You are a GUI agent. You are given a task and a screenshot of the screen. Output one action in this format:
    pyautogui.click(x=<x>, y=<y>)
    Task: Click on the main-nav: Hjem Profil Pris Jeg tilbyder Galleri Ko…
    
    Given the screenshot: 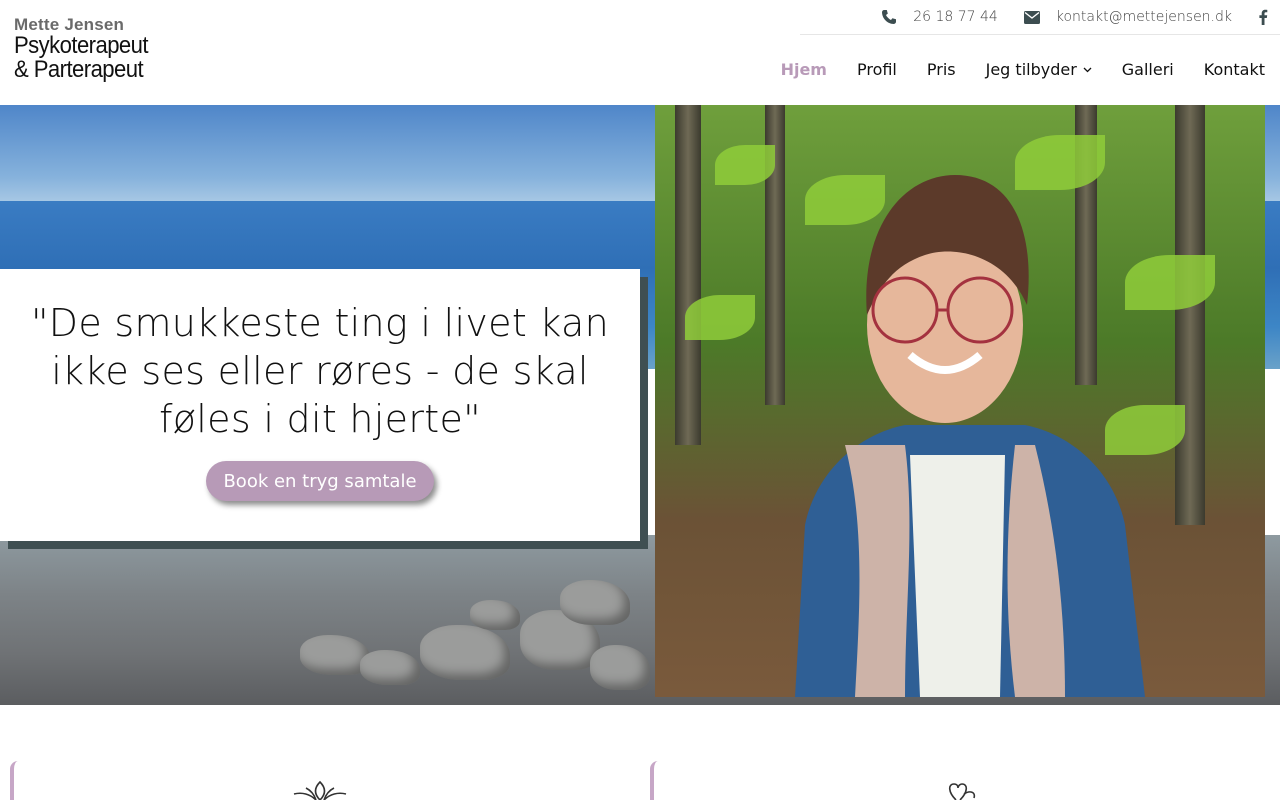 What is the action you would take?
    pyautogui.click(x=1008, y=69)
    